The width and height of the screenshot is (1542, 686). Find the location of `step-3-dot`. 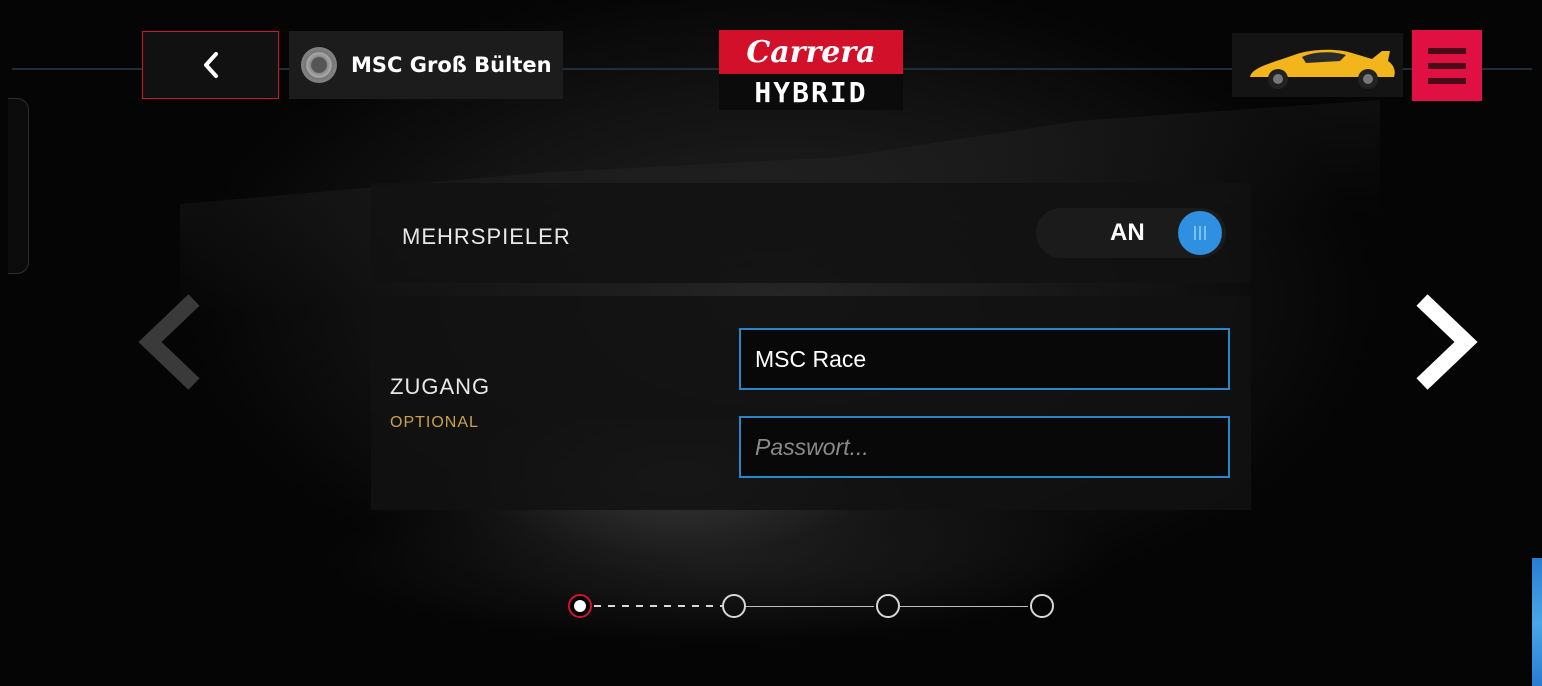

step-3-dot is located at coordinates (888, 606).